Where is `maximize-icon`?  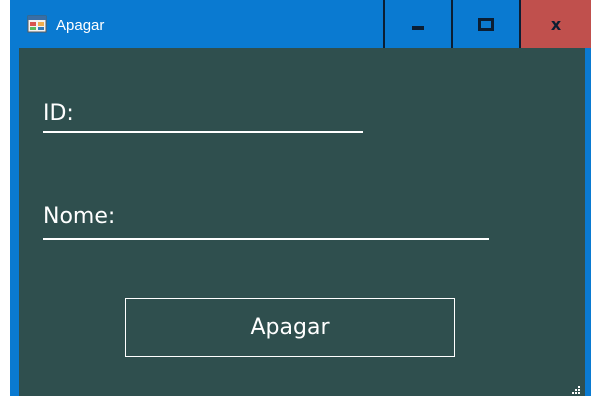
maximize-icon is located at coordinates (486, 24).